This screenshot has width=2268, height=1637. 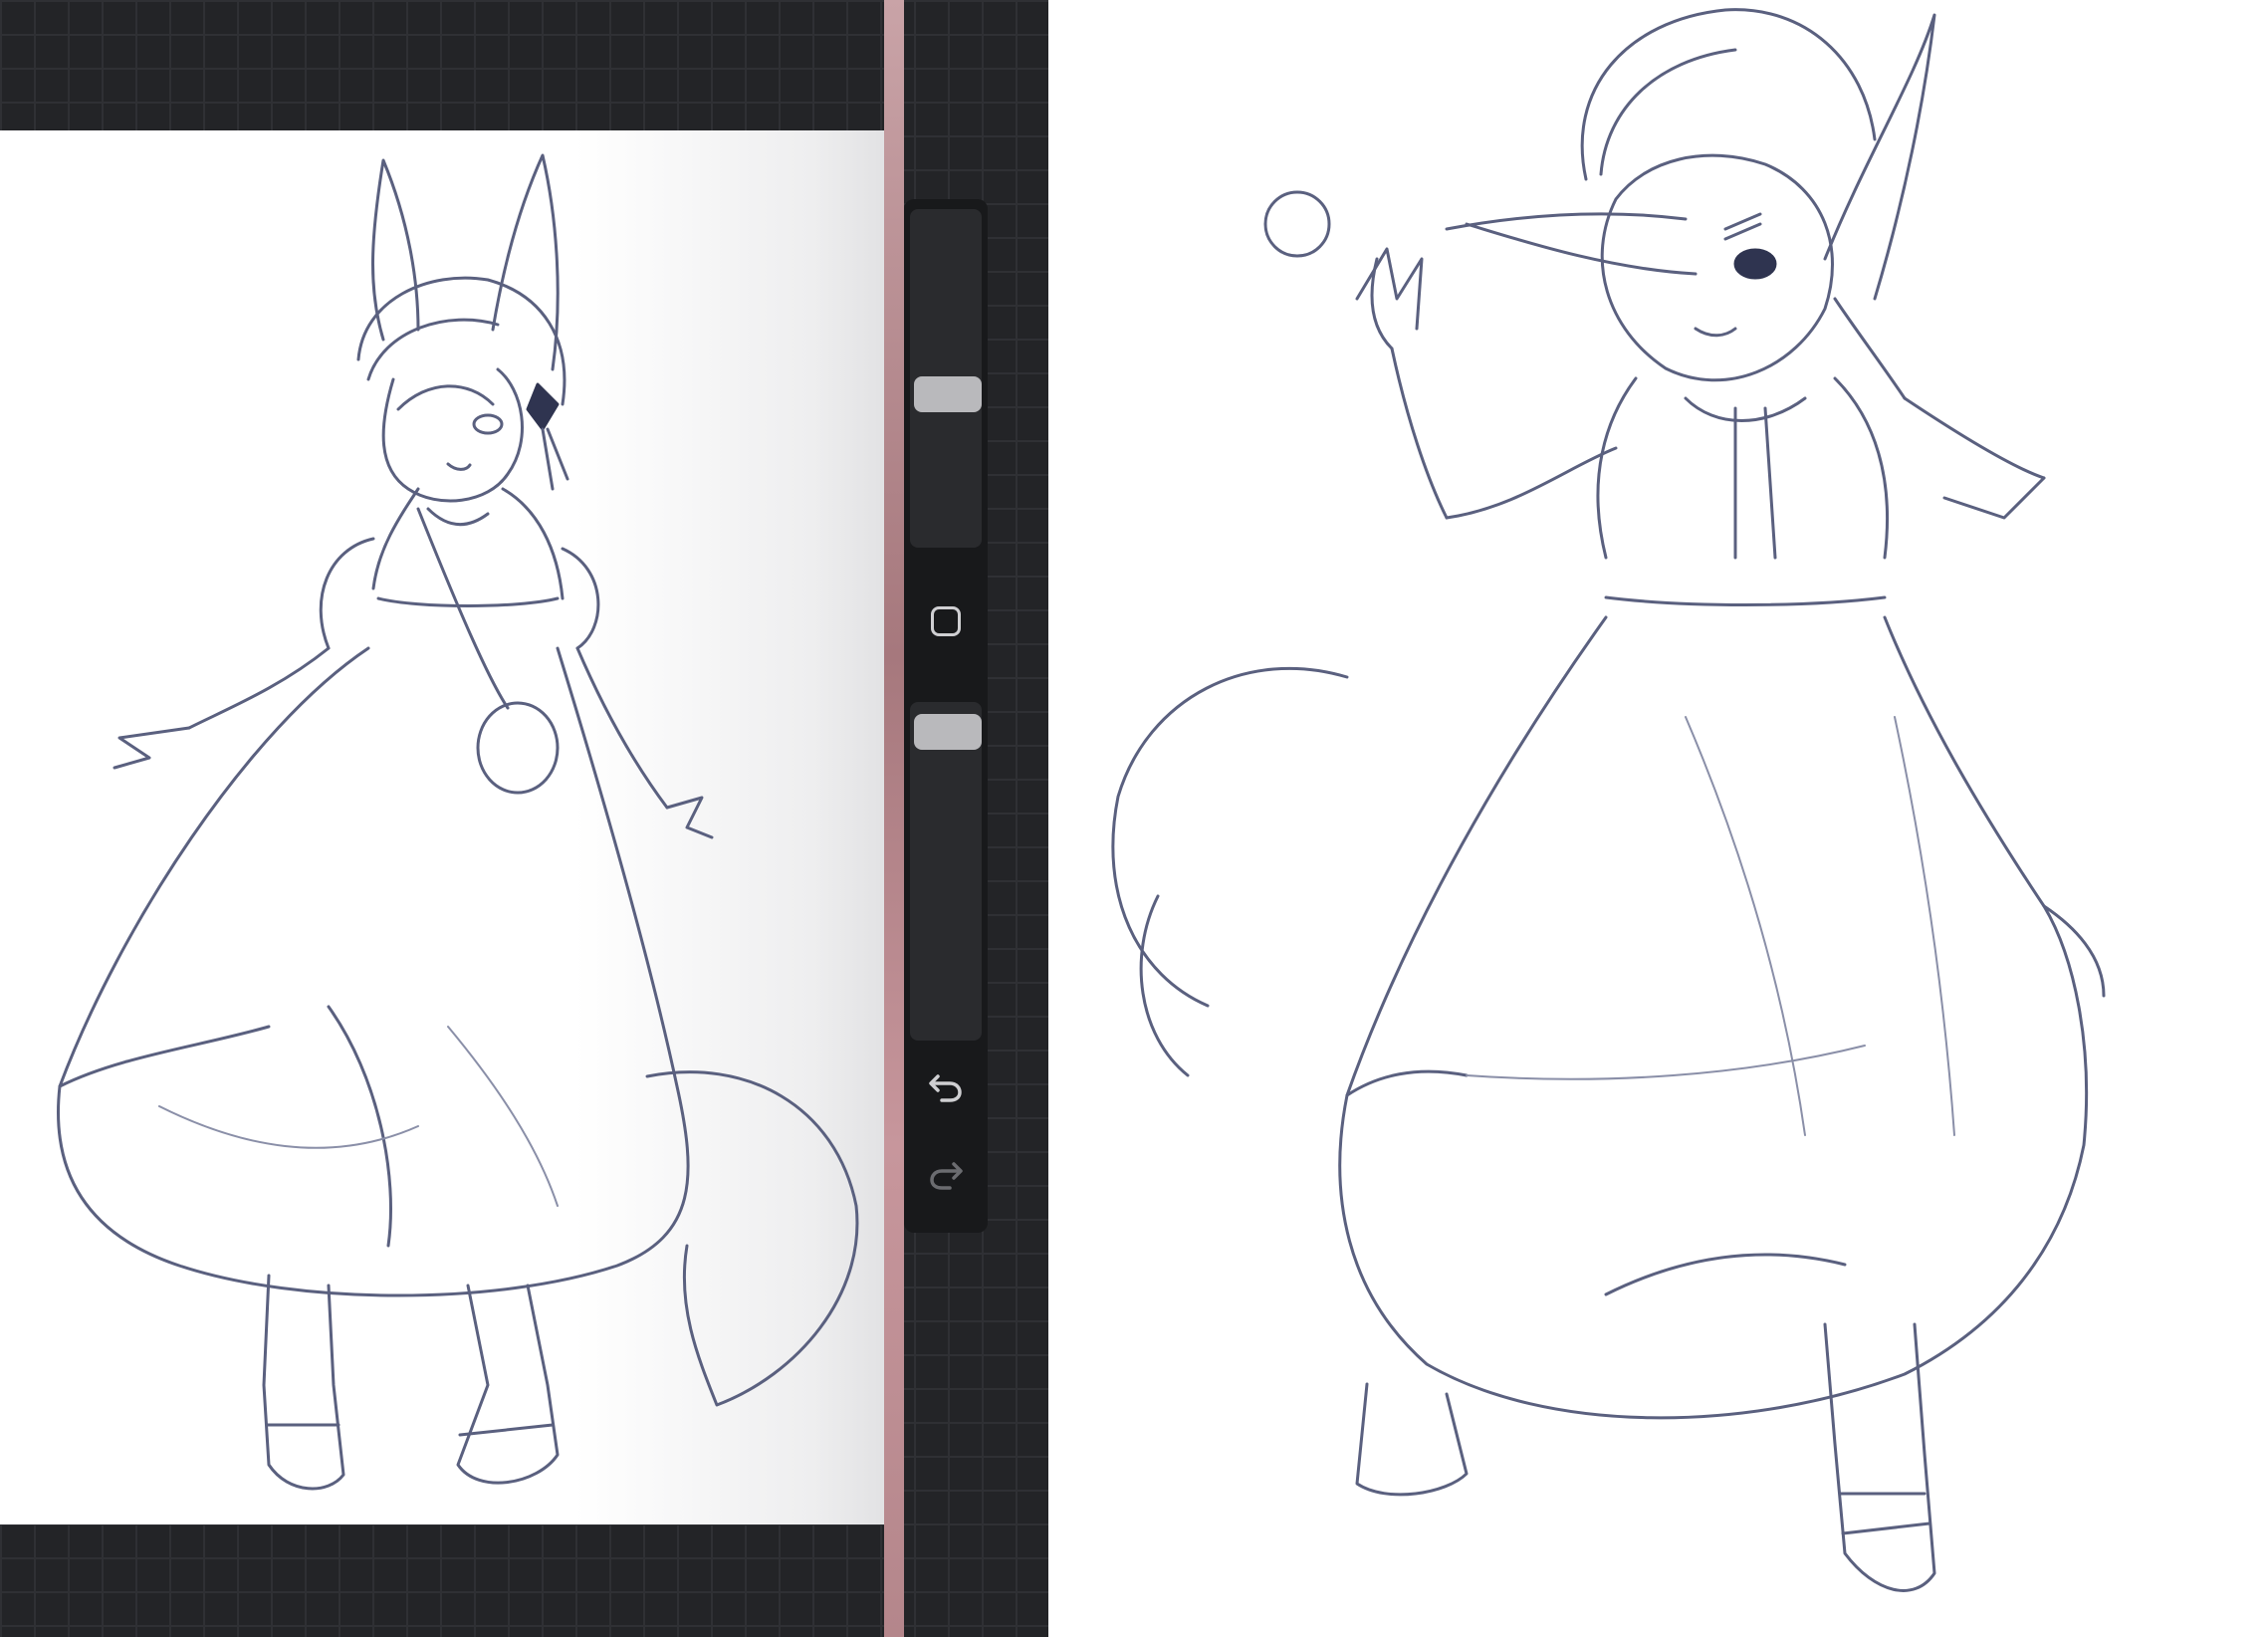 I want to click on modify-button, so click(x=946, y=621).